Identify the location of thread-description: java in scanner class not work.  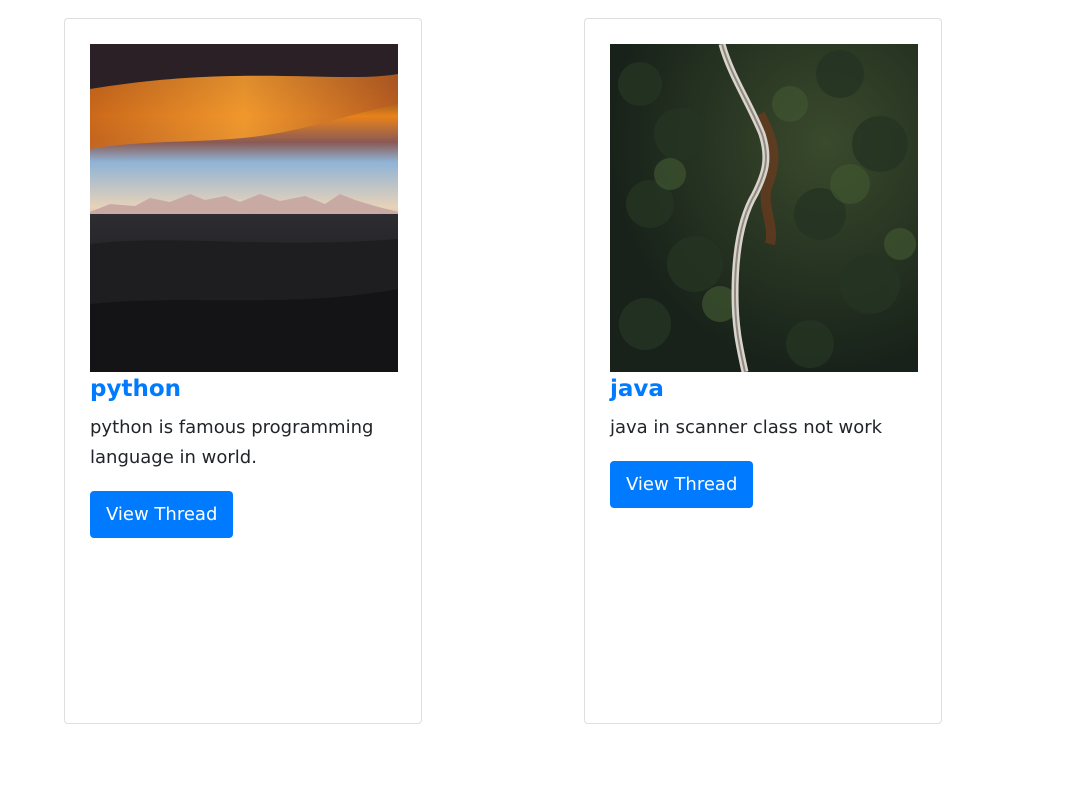
(746, 427).